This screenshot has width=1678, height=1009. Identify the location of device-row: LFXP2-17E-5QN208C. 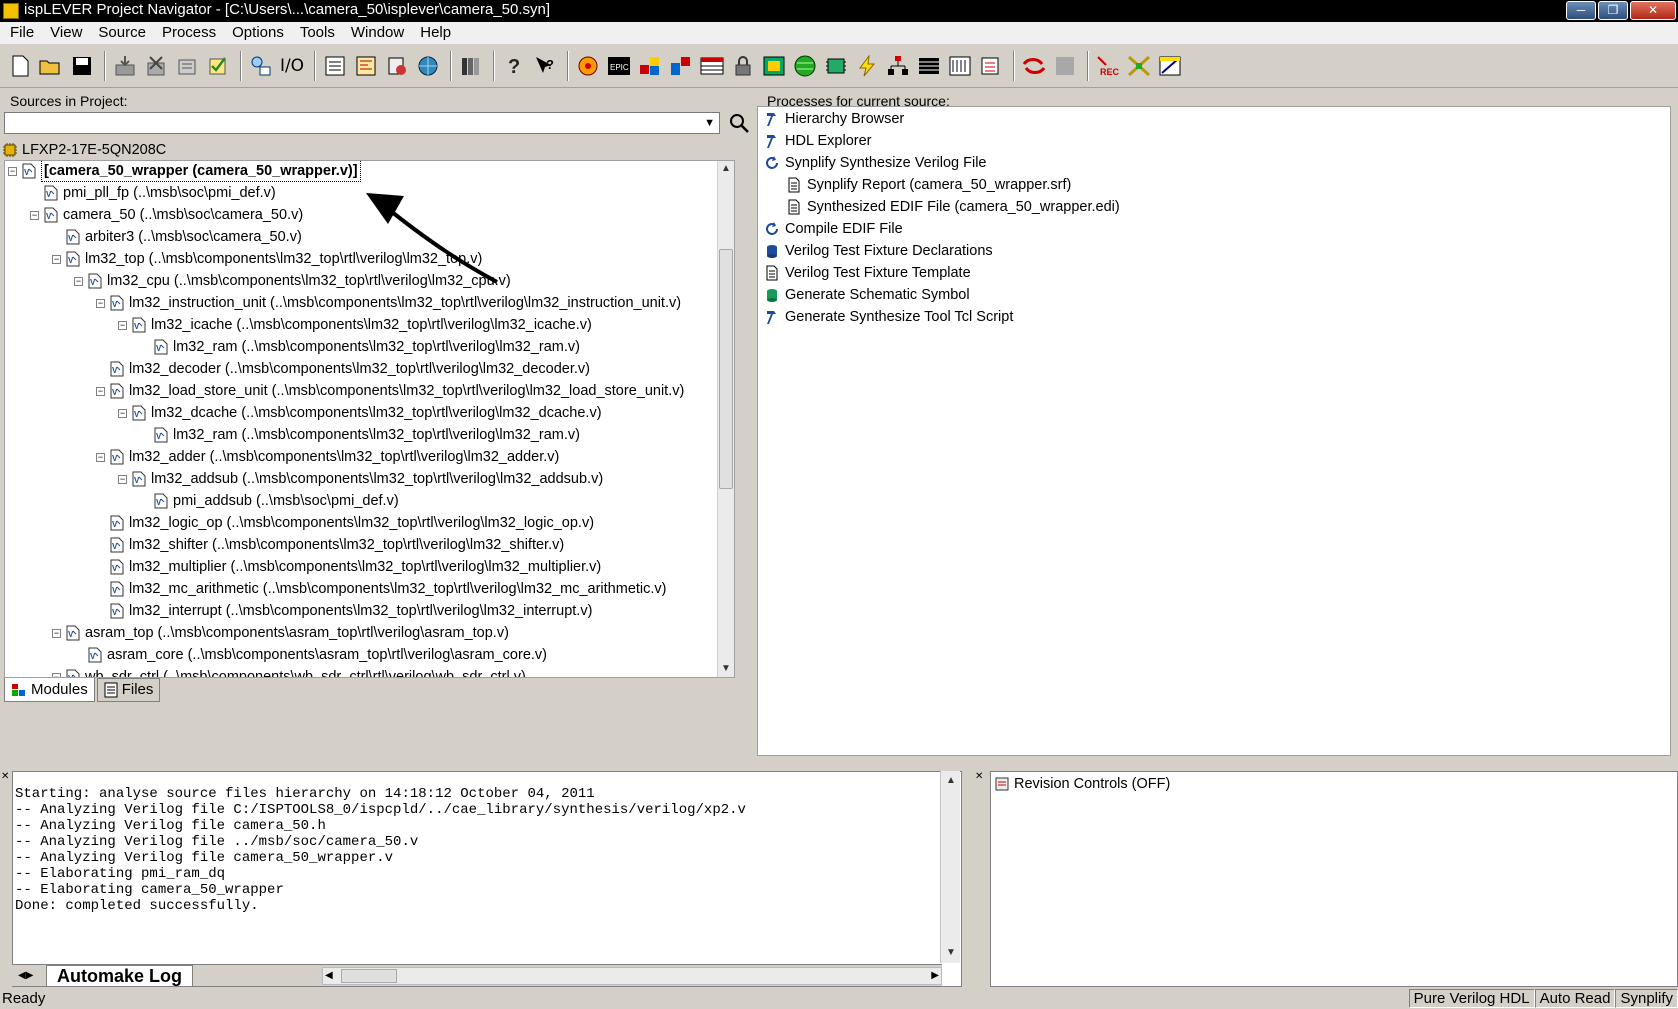
(84, 150).